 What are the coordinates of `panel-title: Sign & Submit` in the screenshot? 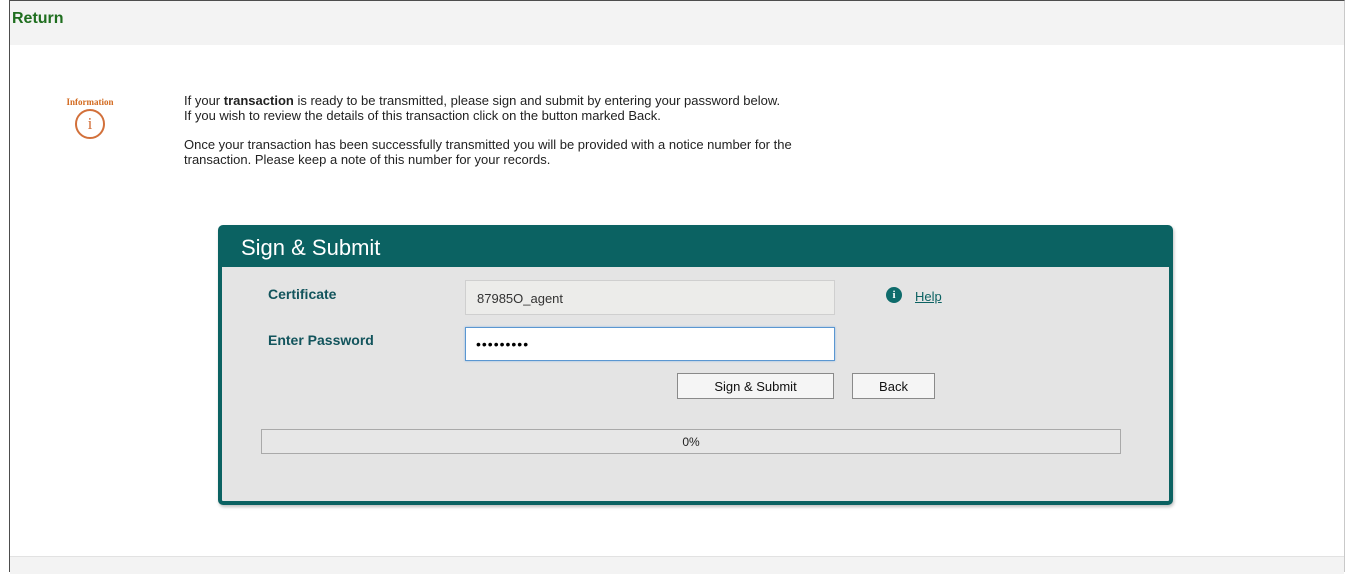 It's located at (311, 247).